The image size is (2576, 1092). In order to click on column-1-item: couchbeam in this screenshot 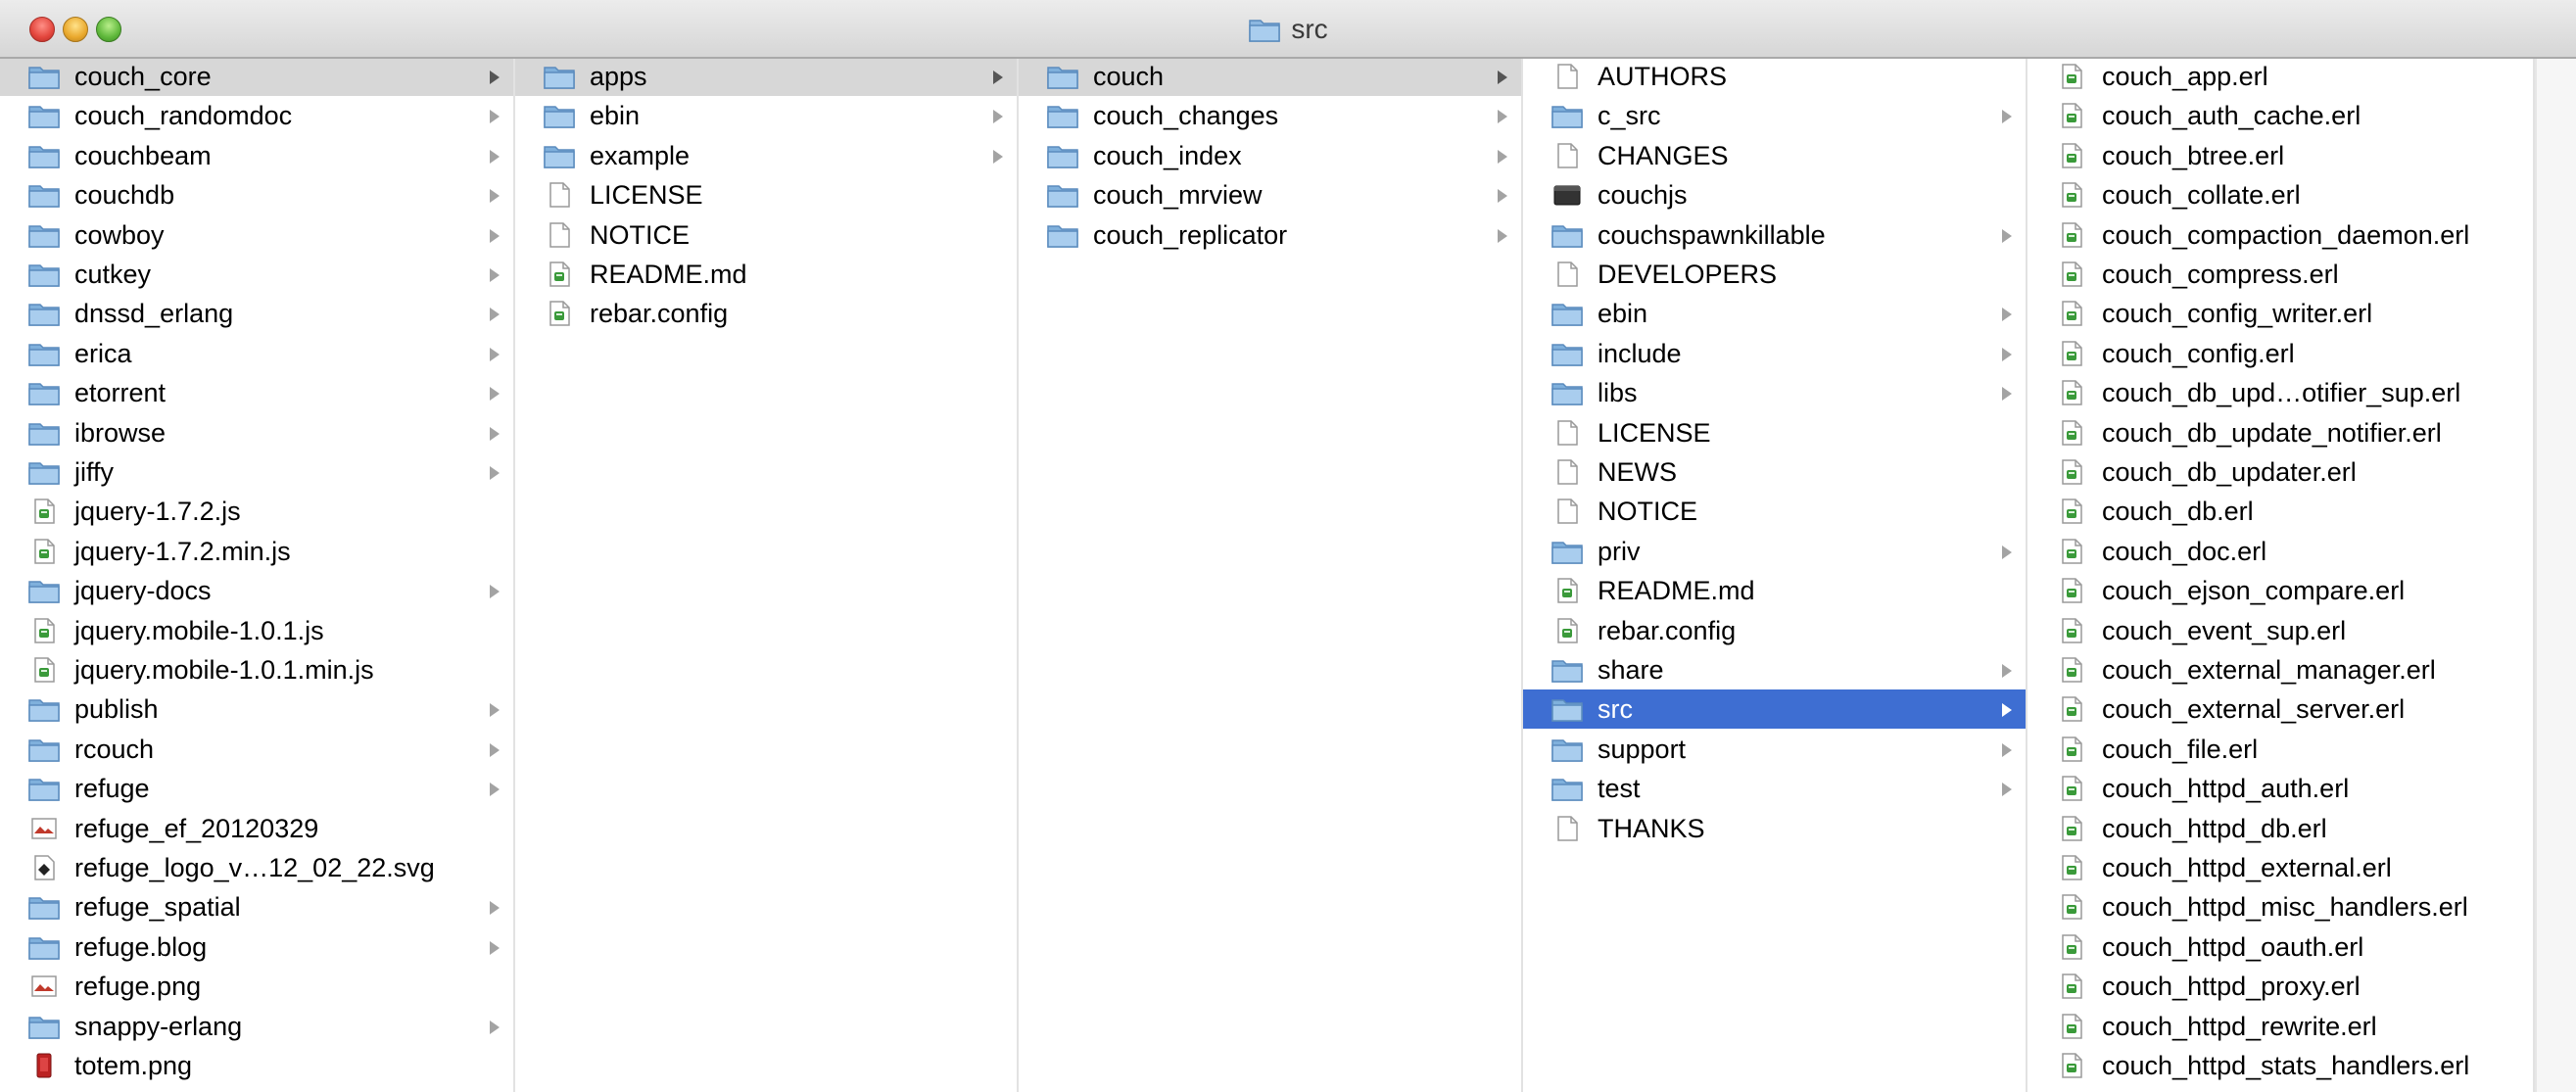, I will do `click(256, 155)`.